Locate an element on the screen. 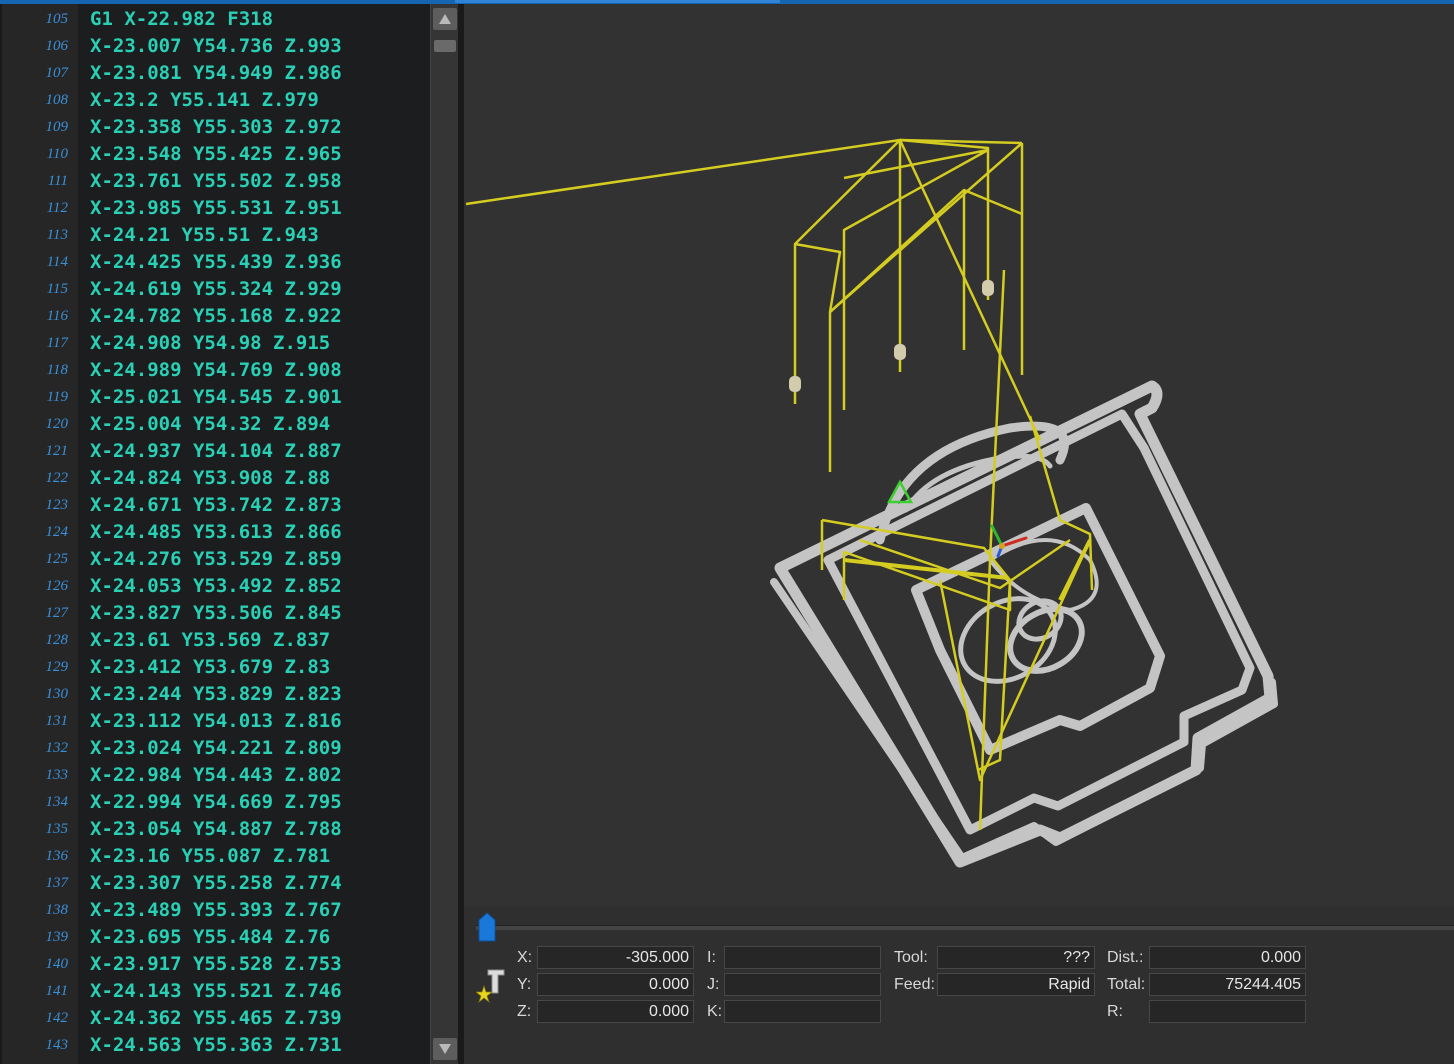 The height and width of the screenshot is (1064, 1454). code-text: X-25.021 Y54.545 Z.901 is located at coordinates (216, 397).